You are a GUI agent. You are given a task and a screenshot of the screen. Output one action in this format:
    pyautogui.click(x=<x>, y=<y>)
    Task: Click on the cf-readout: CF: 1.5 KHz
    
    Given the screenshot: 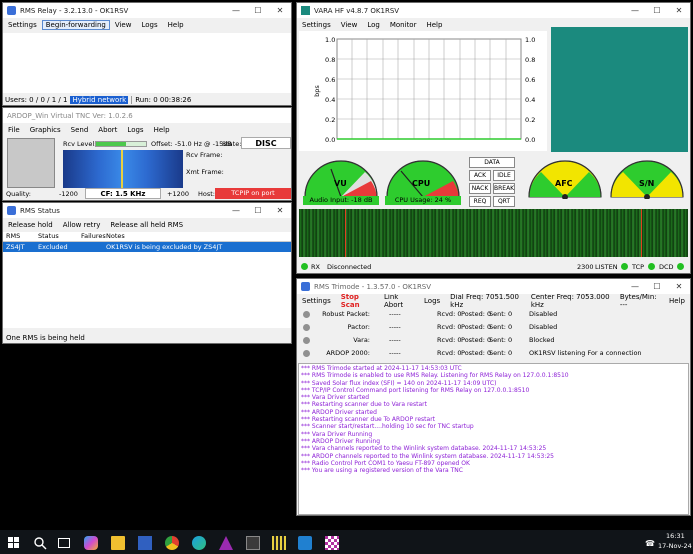 What is the action you would take?
    pyautogui.click(x=123, y=193)
    